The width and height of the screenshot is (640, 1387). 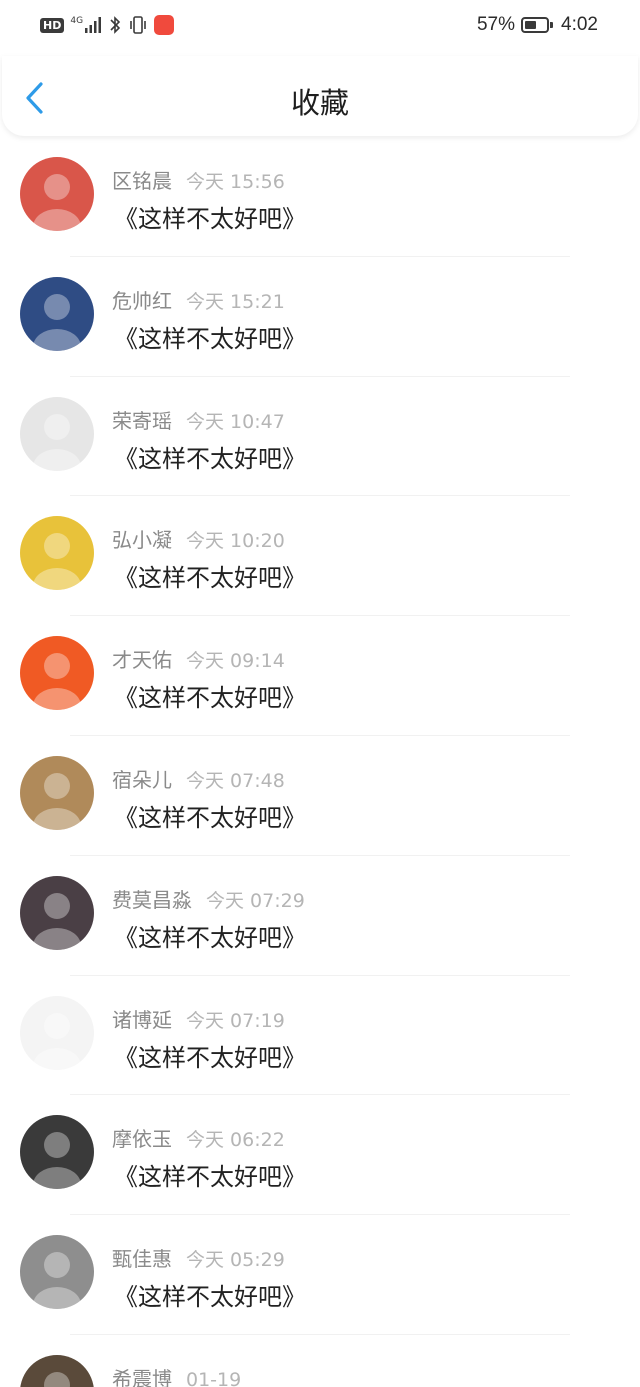 I want to click on timestamp: 今天 10:47, so click(x=235, y=421).